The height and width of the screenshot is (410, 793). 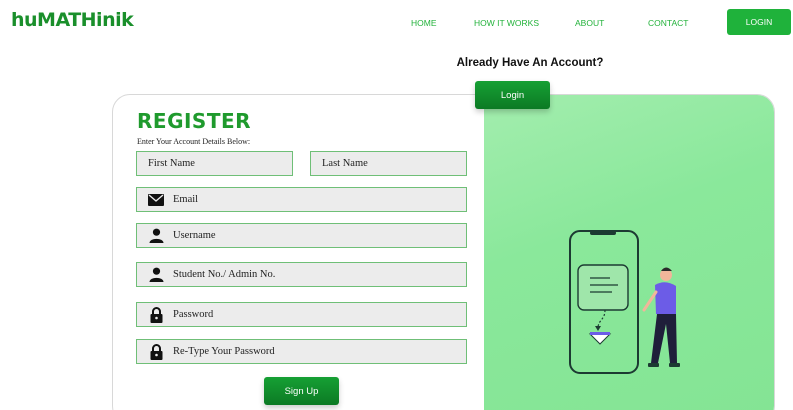 What do you see at coordinates (589, 23) in the screenshot?
I see `nav-about: ABOUT` at bounding box center [589, 23].